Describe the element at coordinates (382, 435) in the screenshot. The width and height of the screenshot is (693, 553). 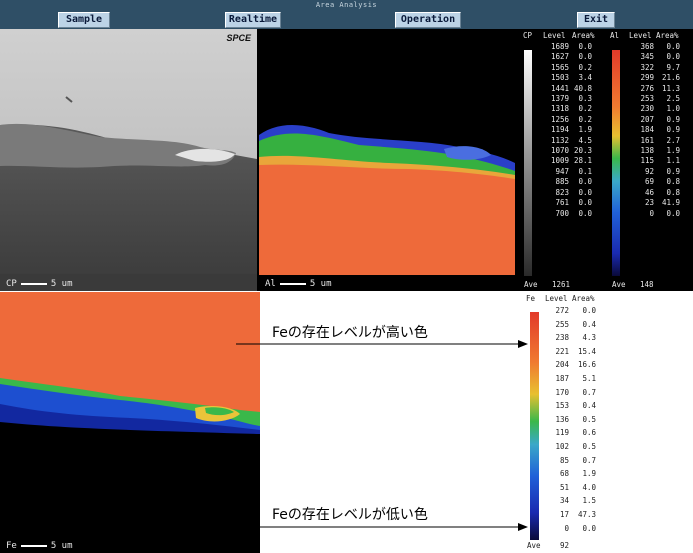
I see `annotation-arrows` at that location.